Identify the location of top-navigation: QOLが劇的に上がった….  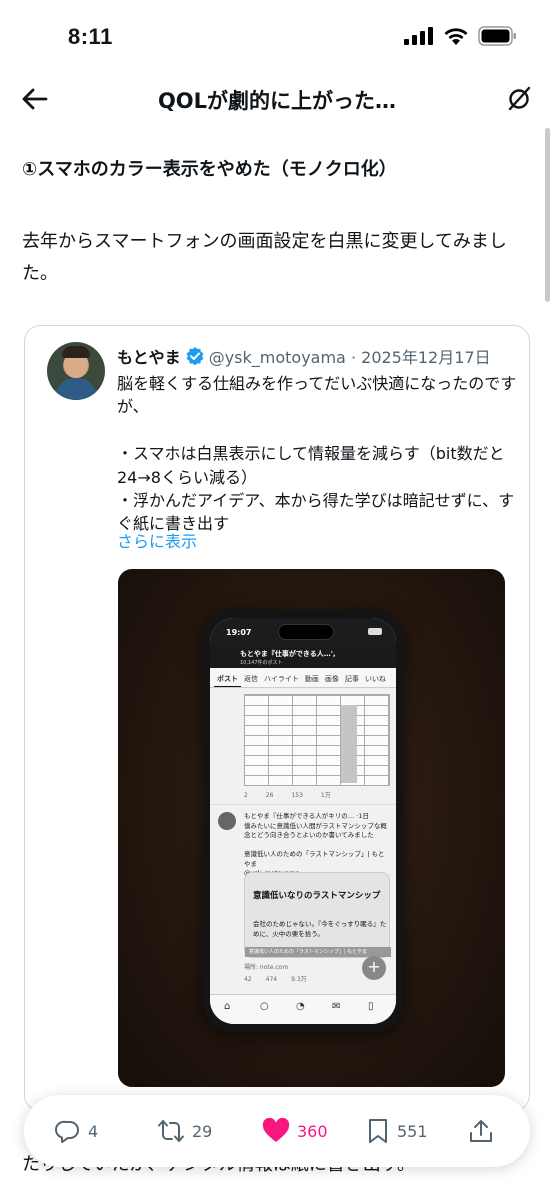
(277, 99).